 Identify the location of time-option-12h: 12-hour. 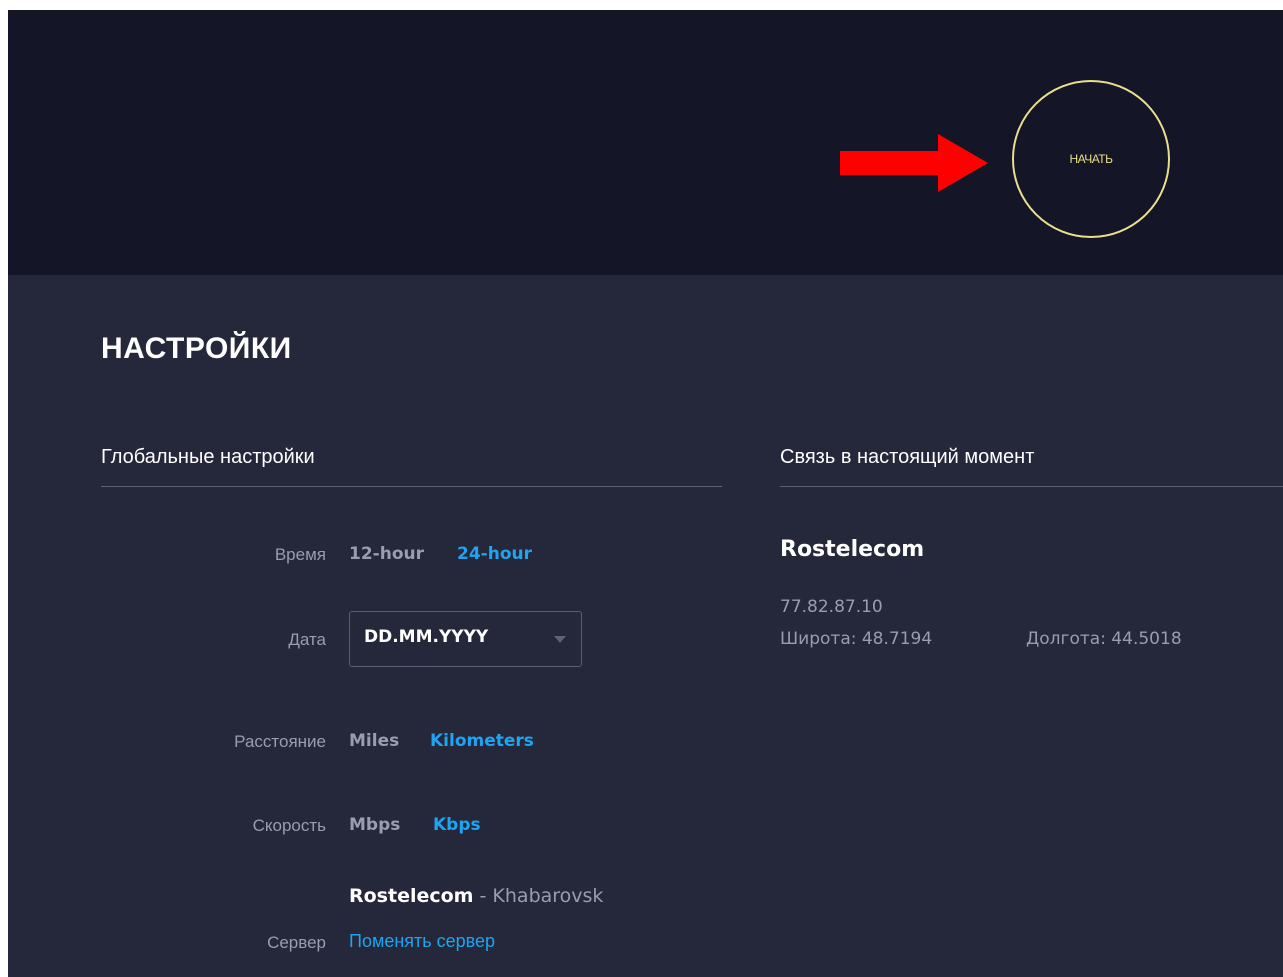
(386, 554).